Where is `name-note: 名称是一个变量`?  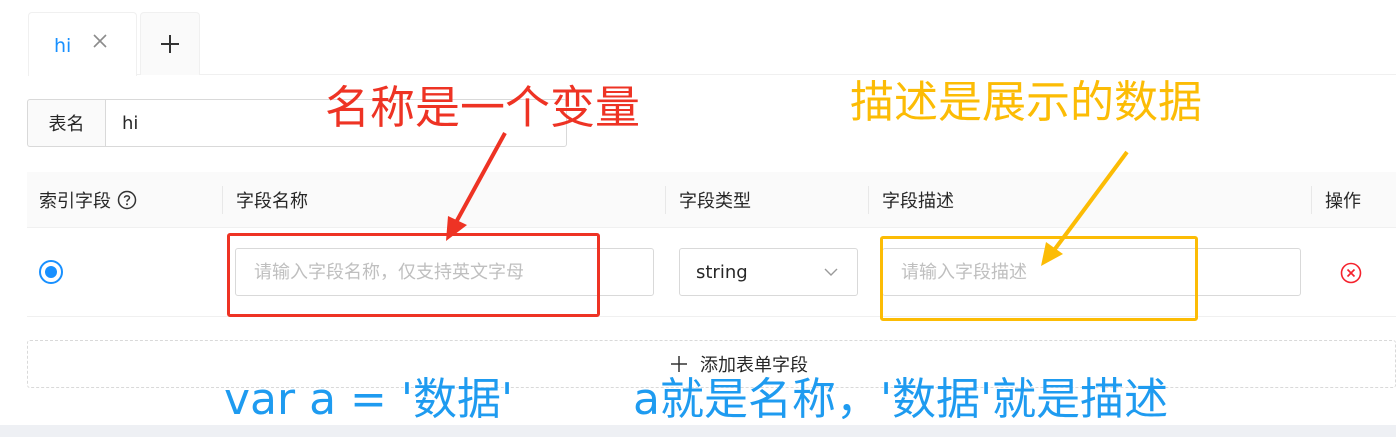 name-note: 名称是一个变量 is located at coordinates (483, 107).